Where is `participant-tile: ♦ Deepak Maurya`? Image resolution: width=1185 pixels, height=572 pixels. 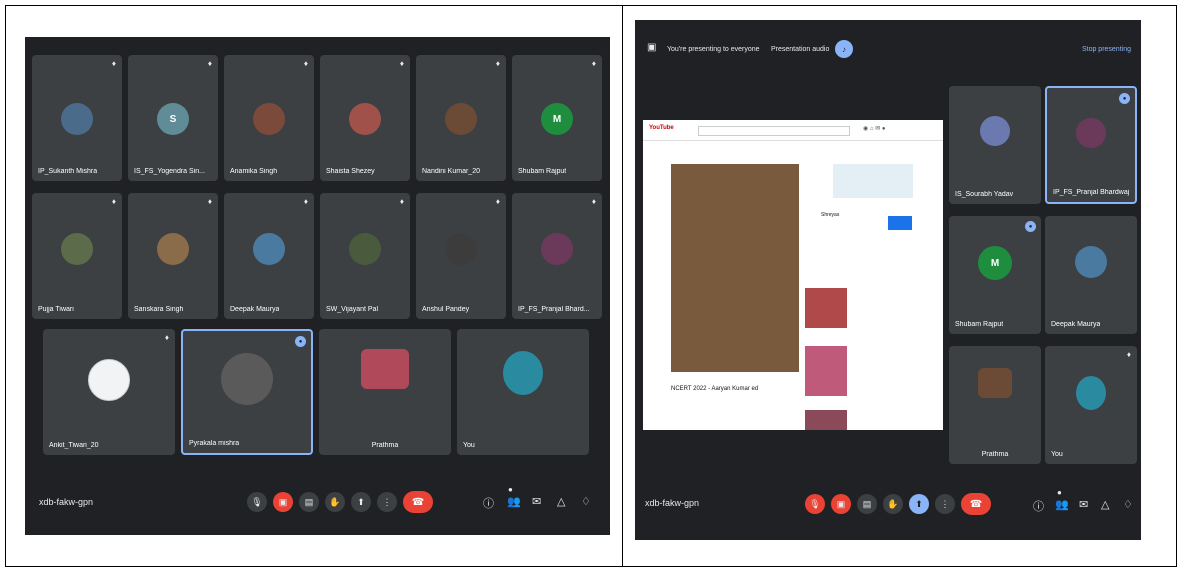 participant-tile: ♦ Deepak Maurya is located at coordinates (269, 256).